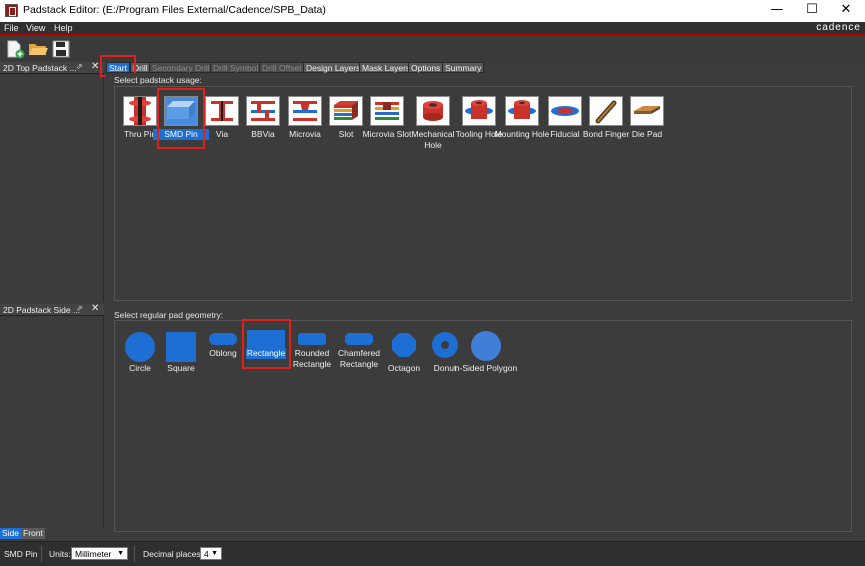 The width and height of the screenshot is (865, 566). What do you see at coordinates (386, 67) in the screenshot?
I see `tab-mask-layers: Mask Layers` at bounding box center [386, 67].